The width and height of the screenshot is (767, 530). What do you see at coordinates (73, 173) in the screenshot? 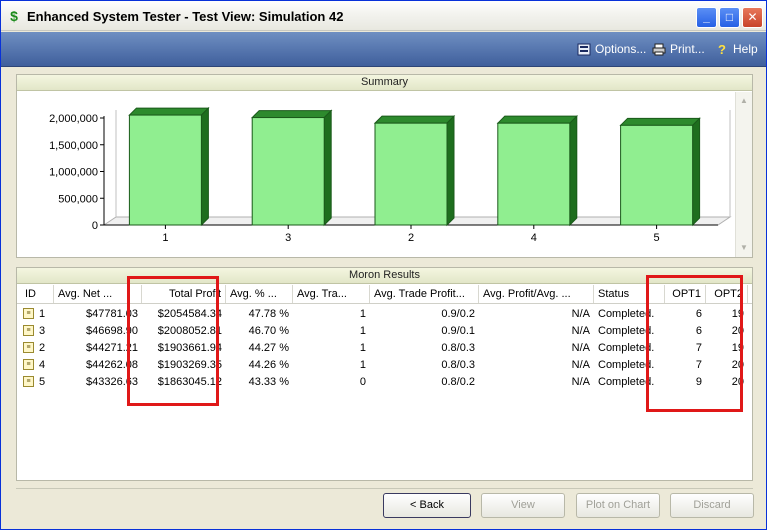
I see `y-tick-label: 1,000,000` at bounding box center [73, 173].